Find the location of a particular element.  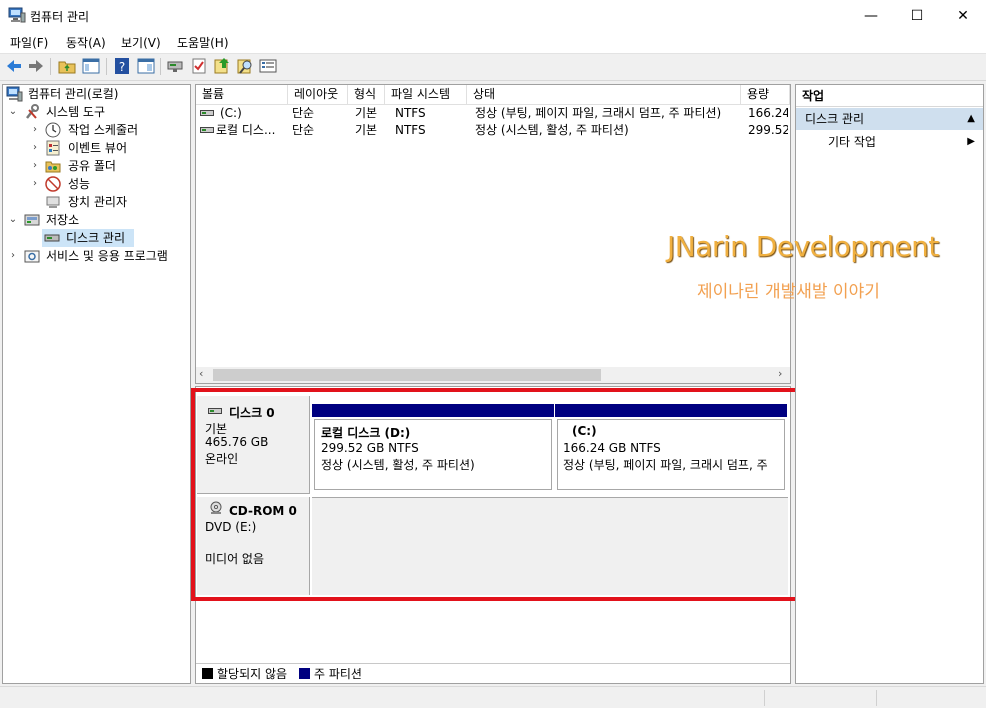

cell-status: 정상 (시스템, 활성, 주 파티션) is located at coordinates (552, 130).